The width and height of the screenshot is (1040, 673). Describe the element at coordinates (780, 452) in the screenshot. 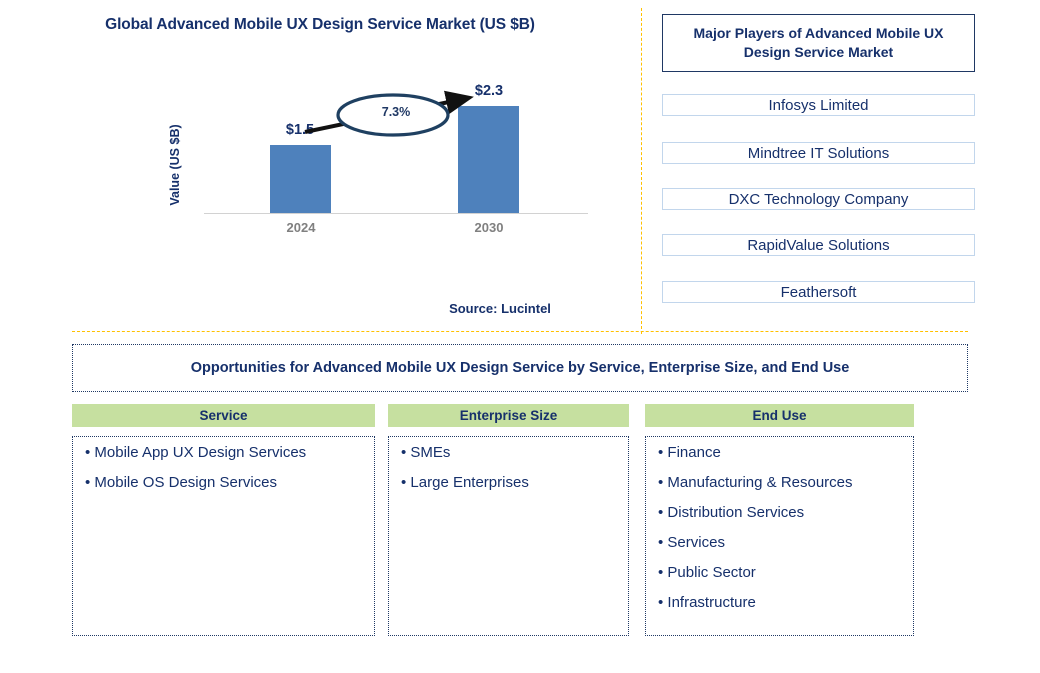

I see `list-item: Finance` at that location.